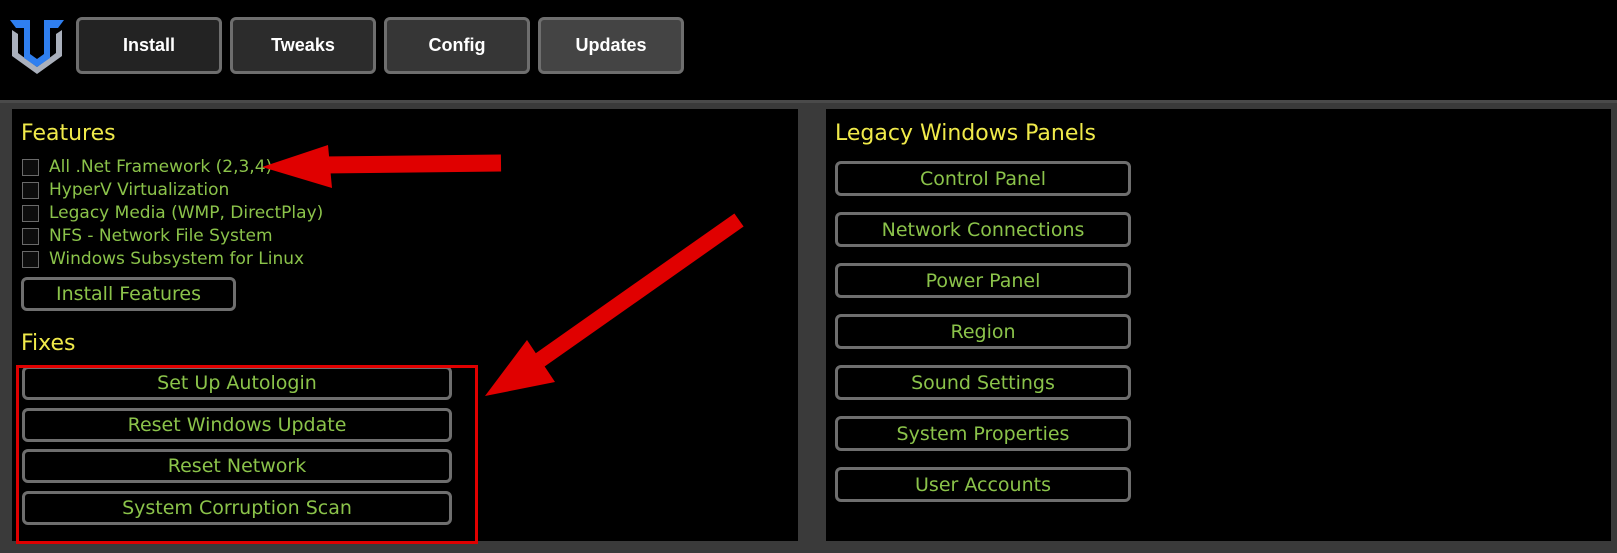  I want to click on feature-item-wsl: Windows Subsystem for Linux, so click(163, 259).